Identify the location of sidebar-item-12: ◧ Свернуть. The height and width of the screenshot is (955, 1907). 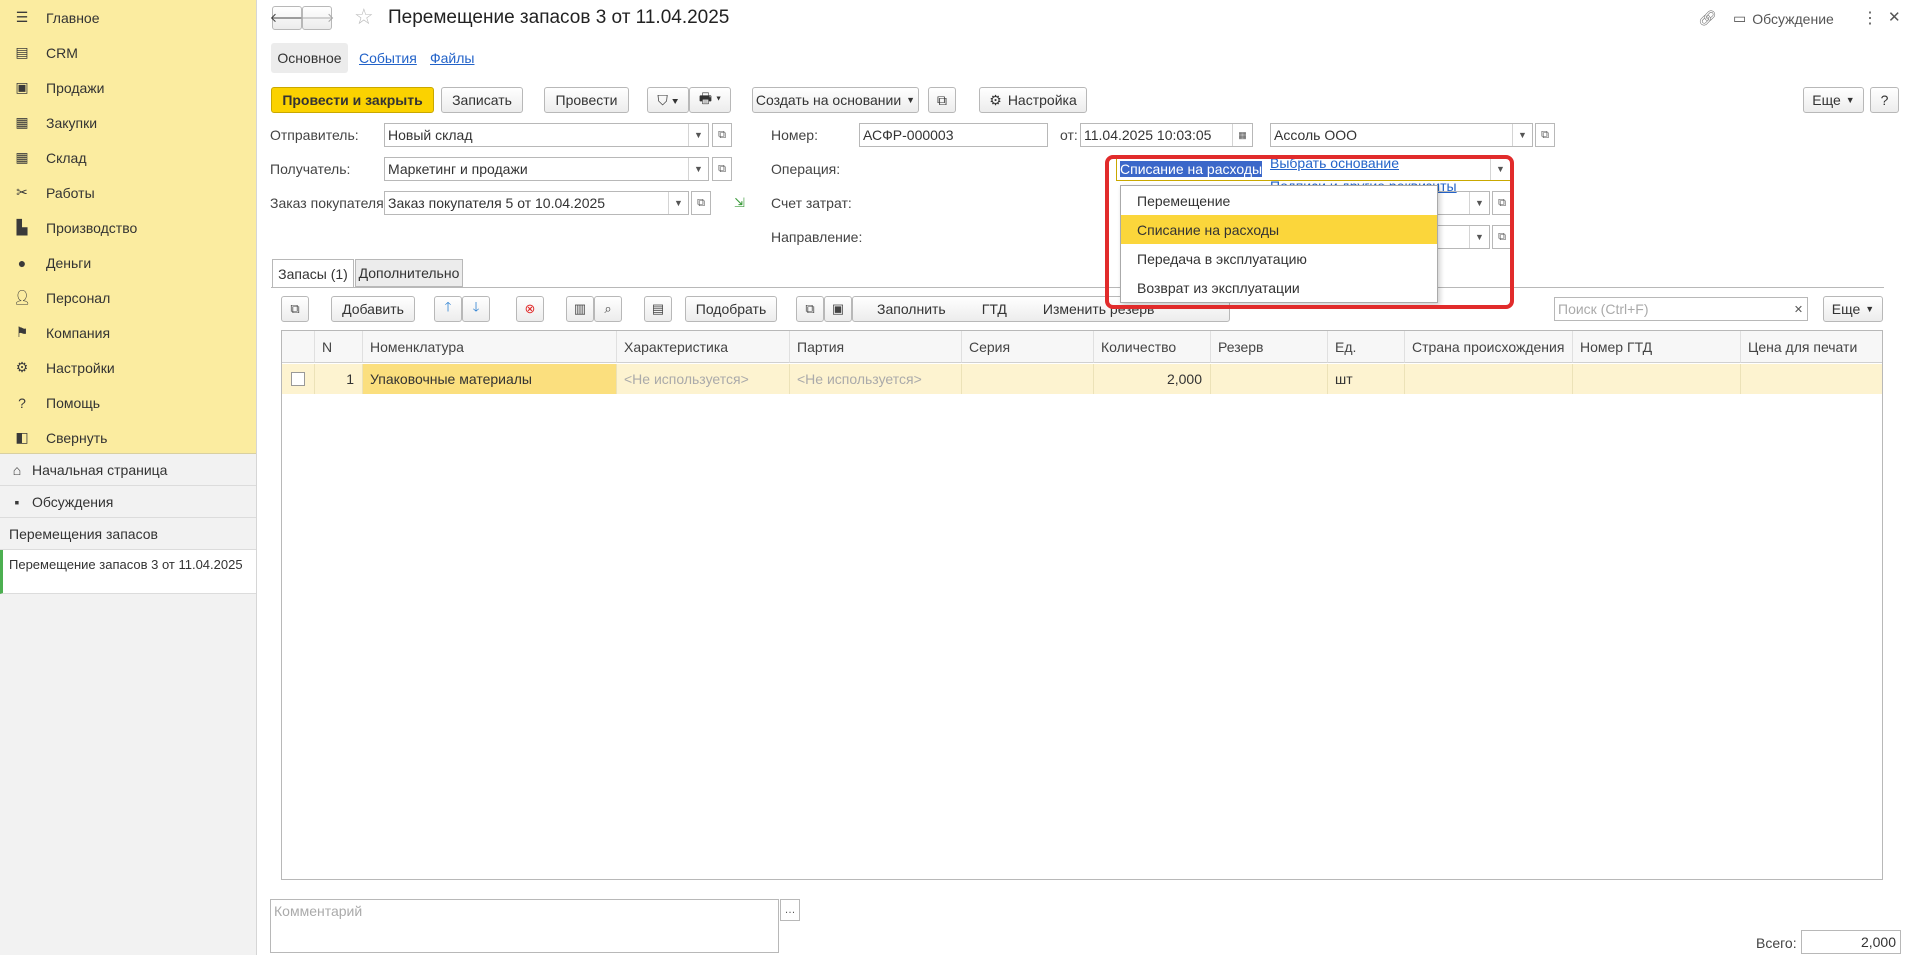
(128, 437).